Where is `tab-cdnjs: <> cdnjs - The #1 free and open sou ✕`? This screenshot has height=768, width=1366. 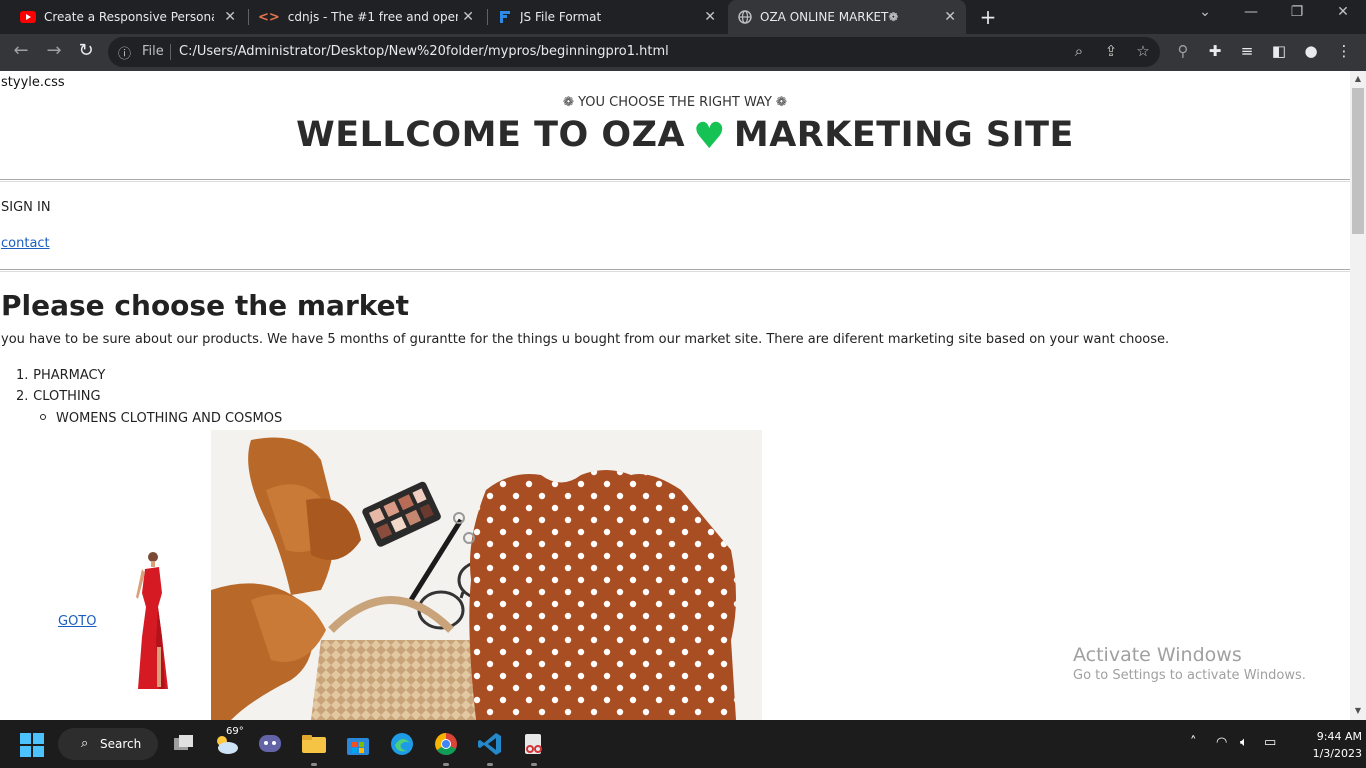
tab-cdnjs: <> cdnjs - The #1 free and open sou ✕ is located at coordinates (367, 17).